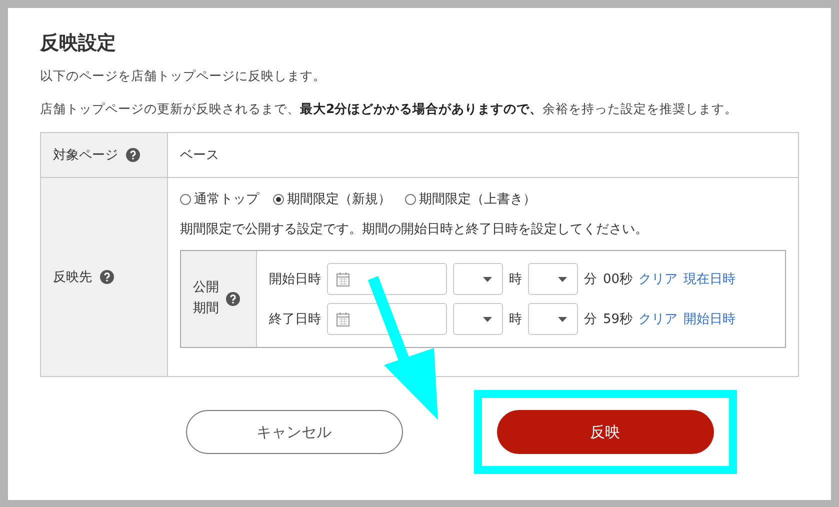 The image size is (839, 507). What do you see at coordinates (72, 277) in the screenshot?
I see `destination-label: 反映先` at bounding box center [72, 277].